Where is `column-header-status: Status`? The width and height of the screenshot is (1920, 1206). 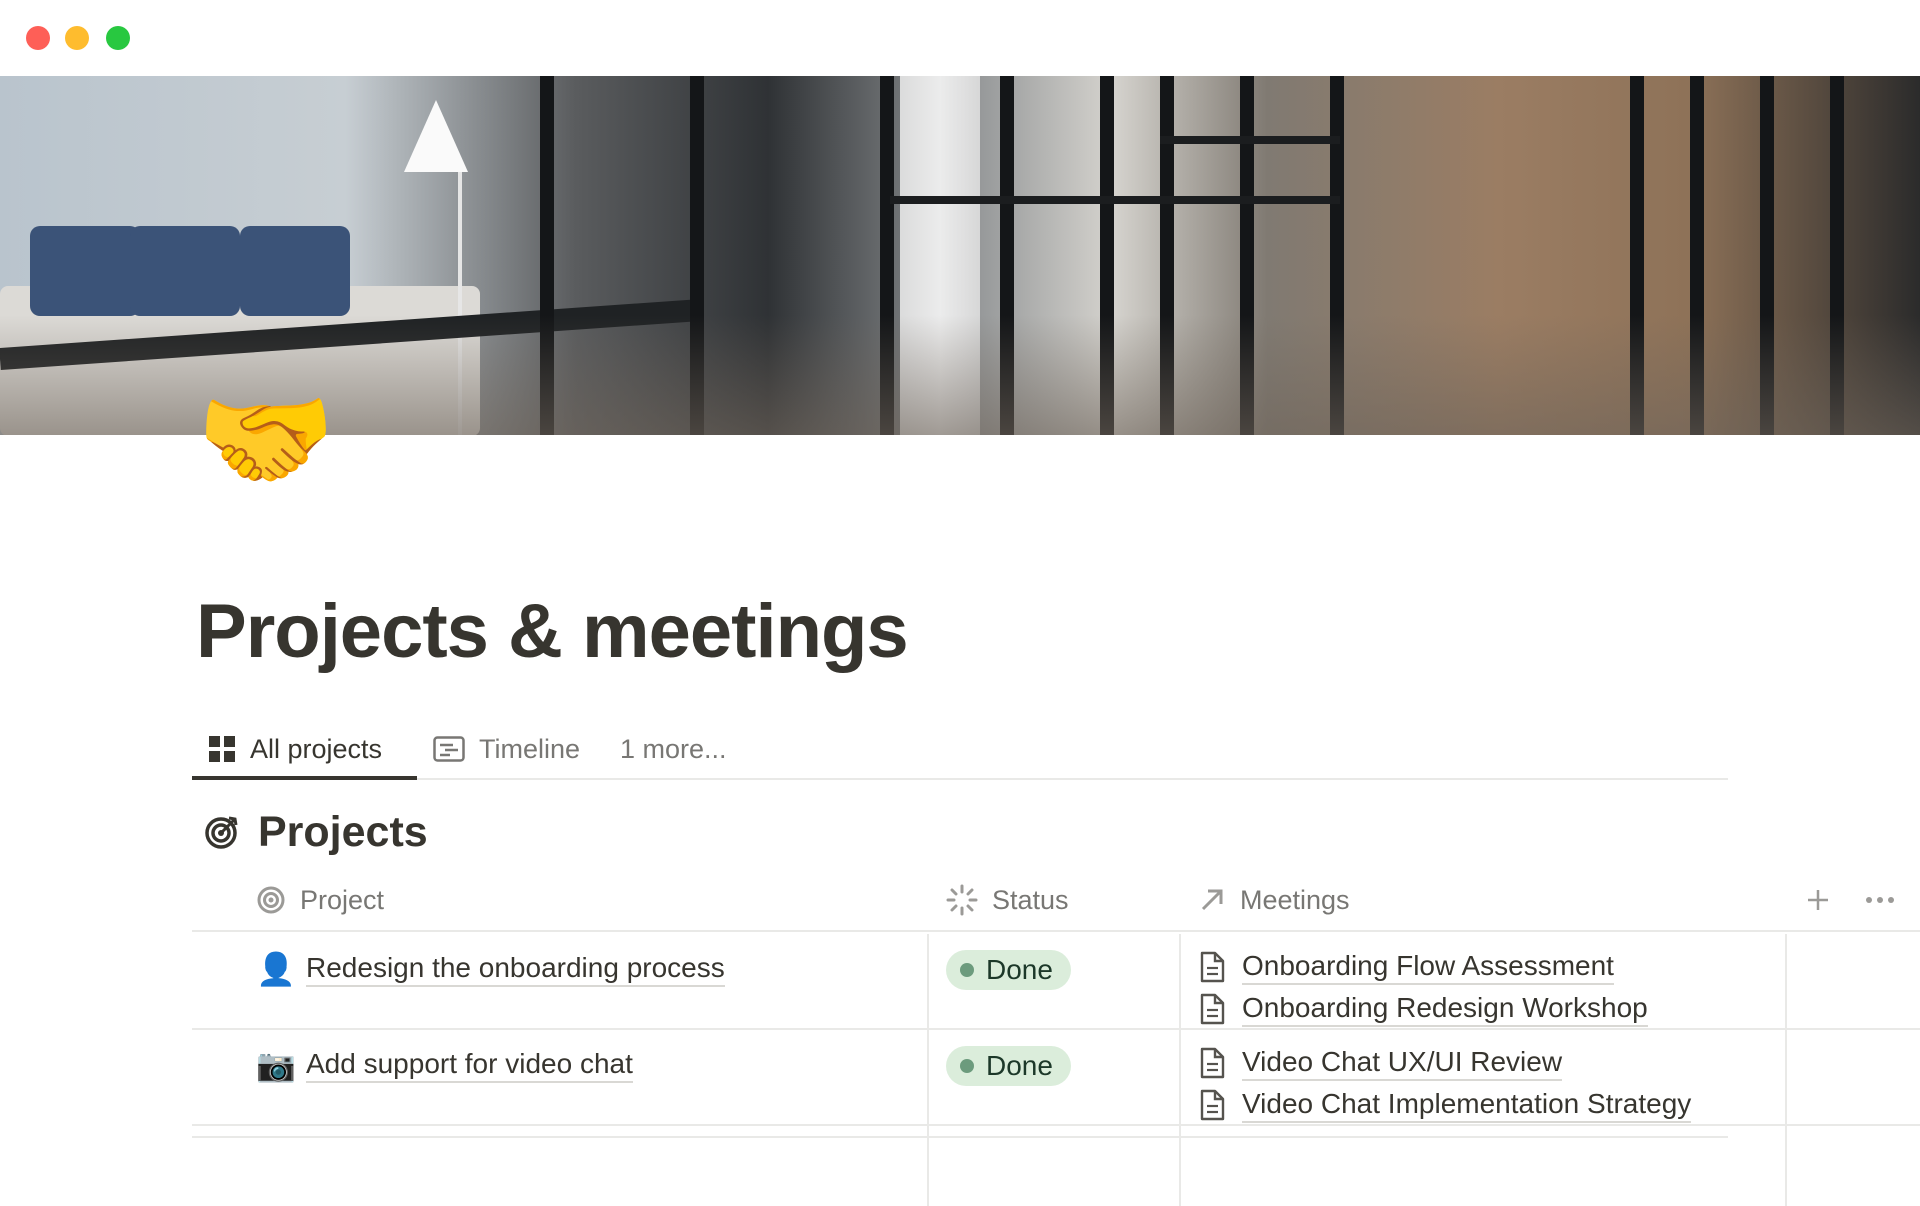
column-header-status: Status is located at coordinates (1007, 900).